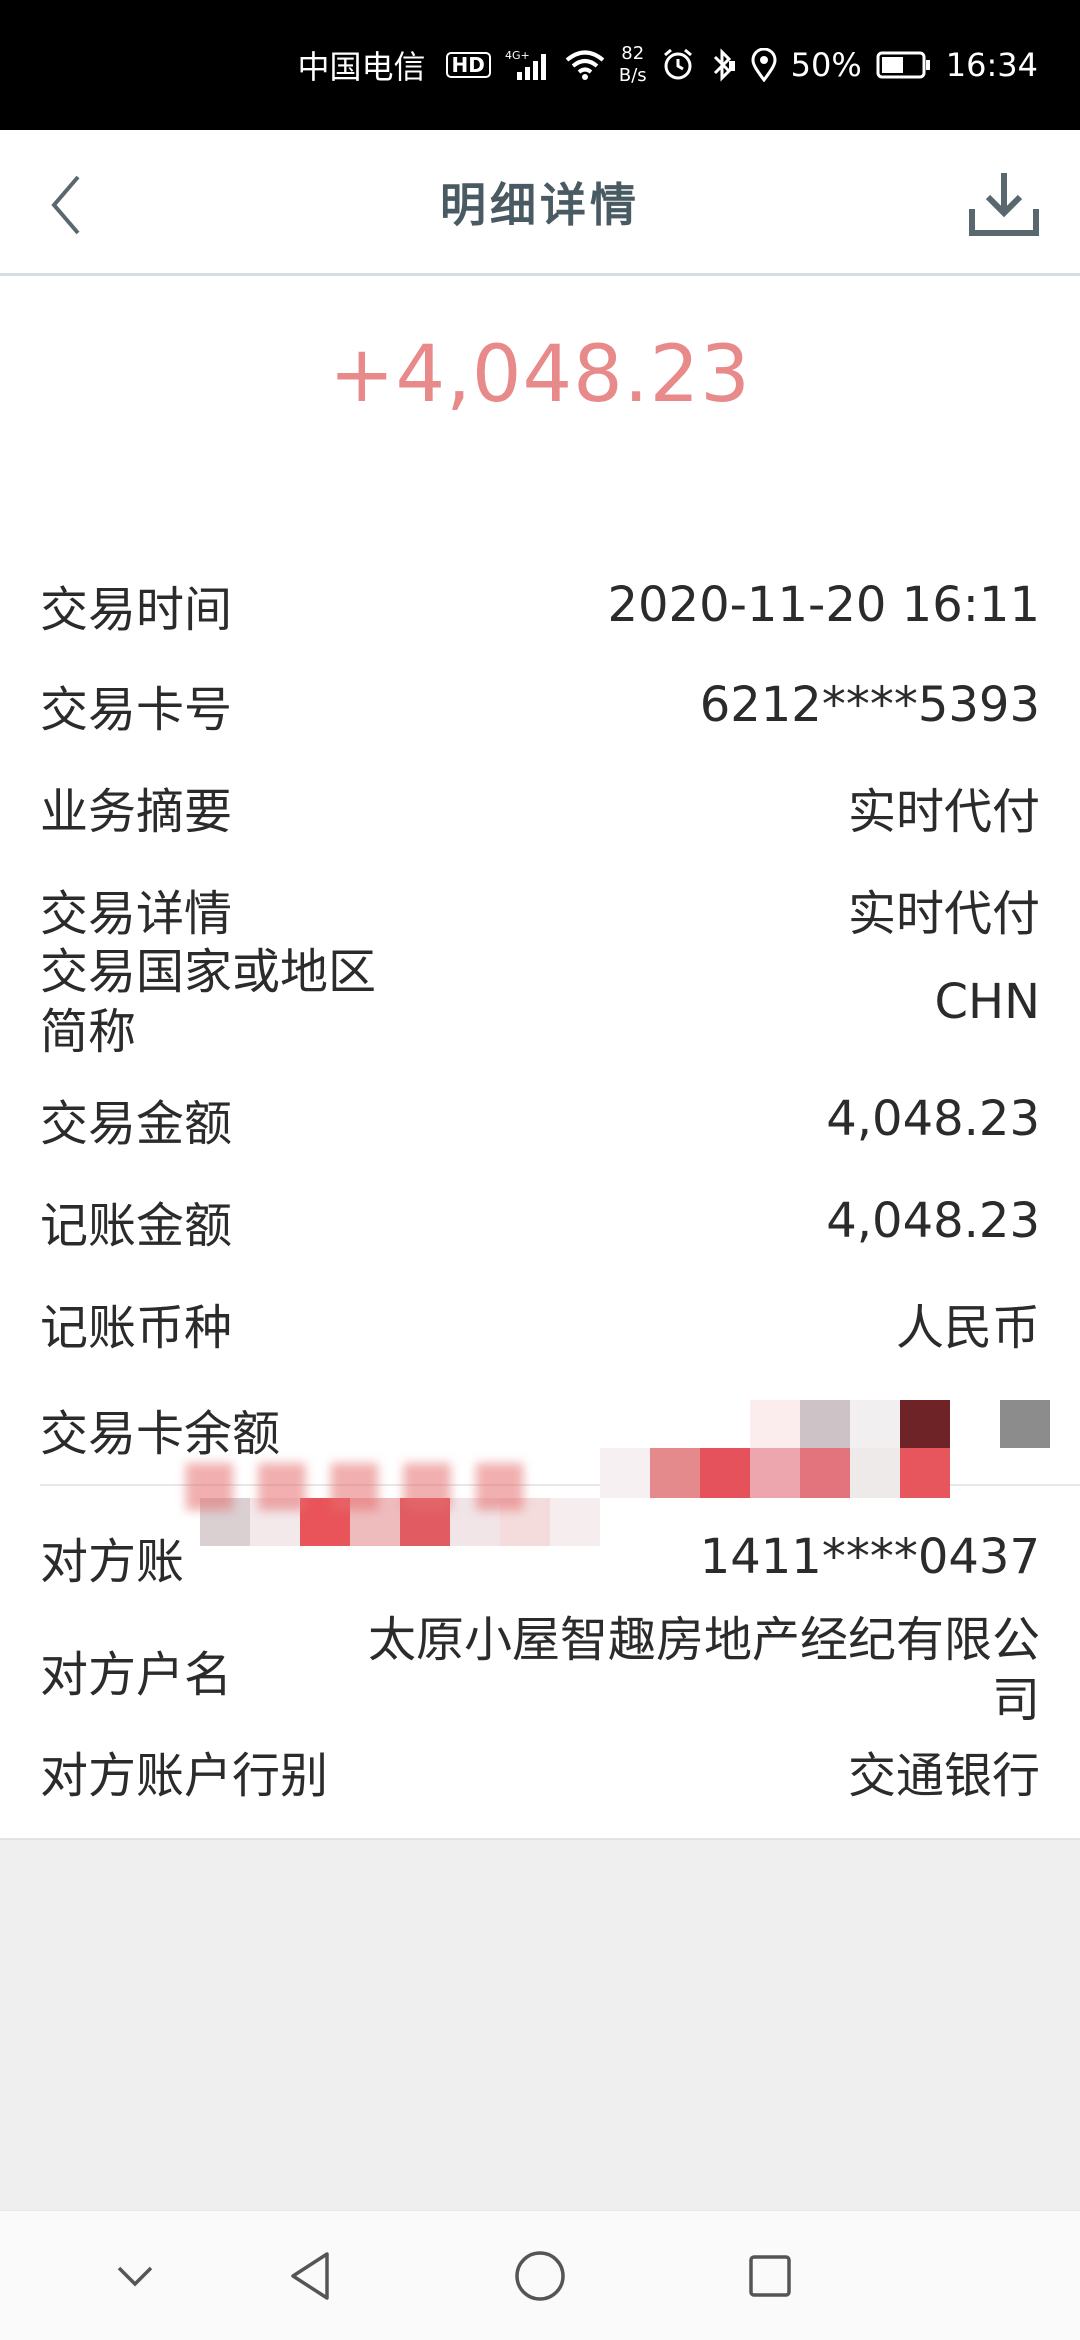  What do you see at coordinates (136, 812) in the screenshot?
I see `detail-label: 业务摘要` at bounding box center [136, 812].